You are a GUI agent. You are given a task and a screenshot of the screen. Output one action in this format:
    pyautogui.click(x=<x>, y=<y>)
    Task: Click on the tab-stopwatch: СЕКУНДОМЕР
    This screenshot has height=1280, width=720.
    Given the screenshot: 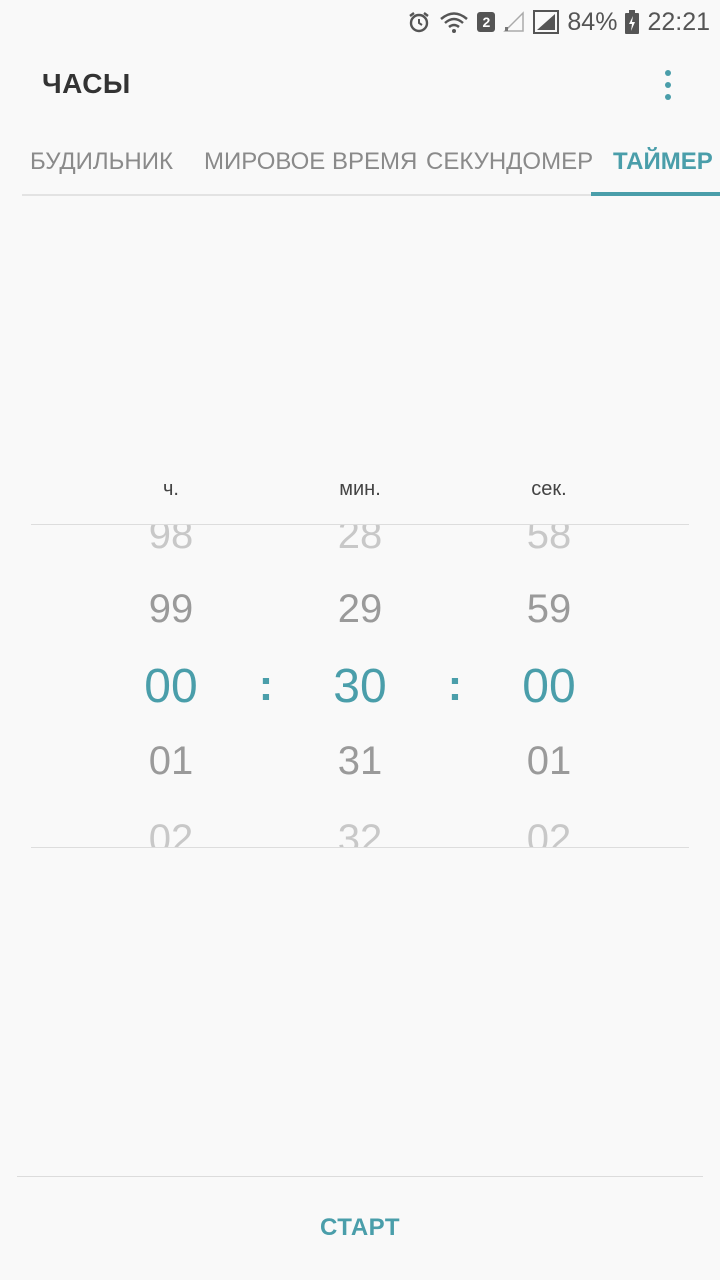 What is the action you would take?
    pyautogui.click(x=509, y=162)
    